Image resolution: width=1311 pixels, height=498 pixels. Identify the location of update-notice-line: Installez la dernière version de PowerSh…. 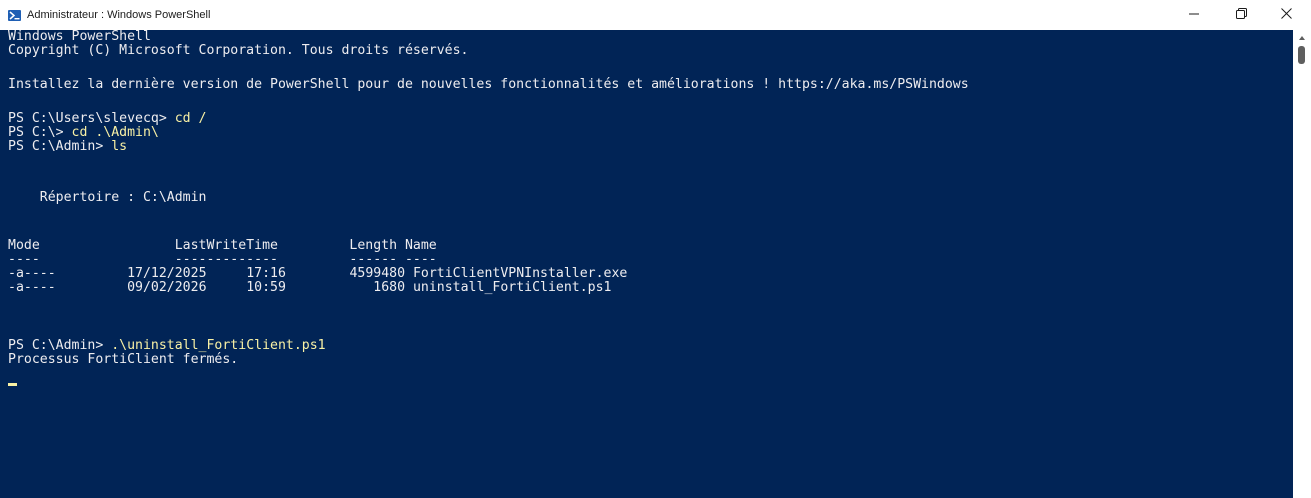
(488, 84).